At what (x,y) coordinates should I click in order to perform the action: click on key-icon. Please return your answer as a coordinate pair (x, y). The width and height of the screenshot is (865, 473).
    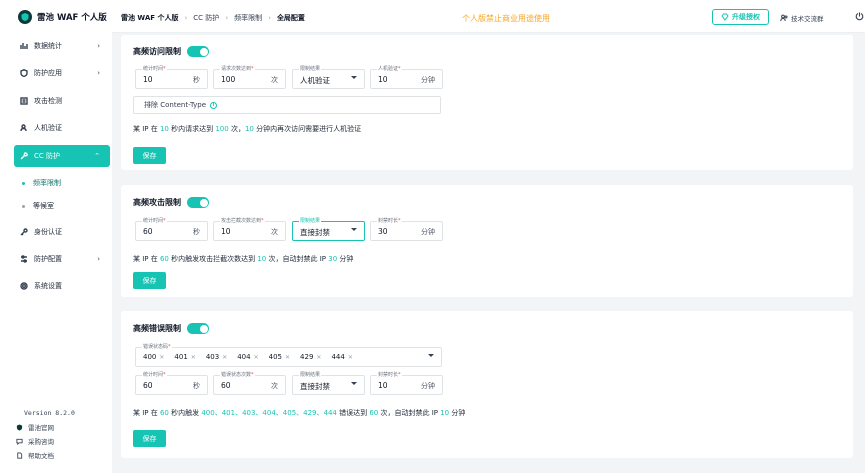
    Looking at the image, I should click on (24, 232).